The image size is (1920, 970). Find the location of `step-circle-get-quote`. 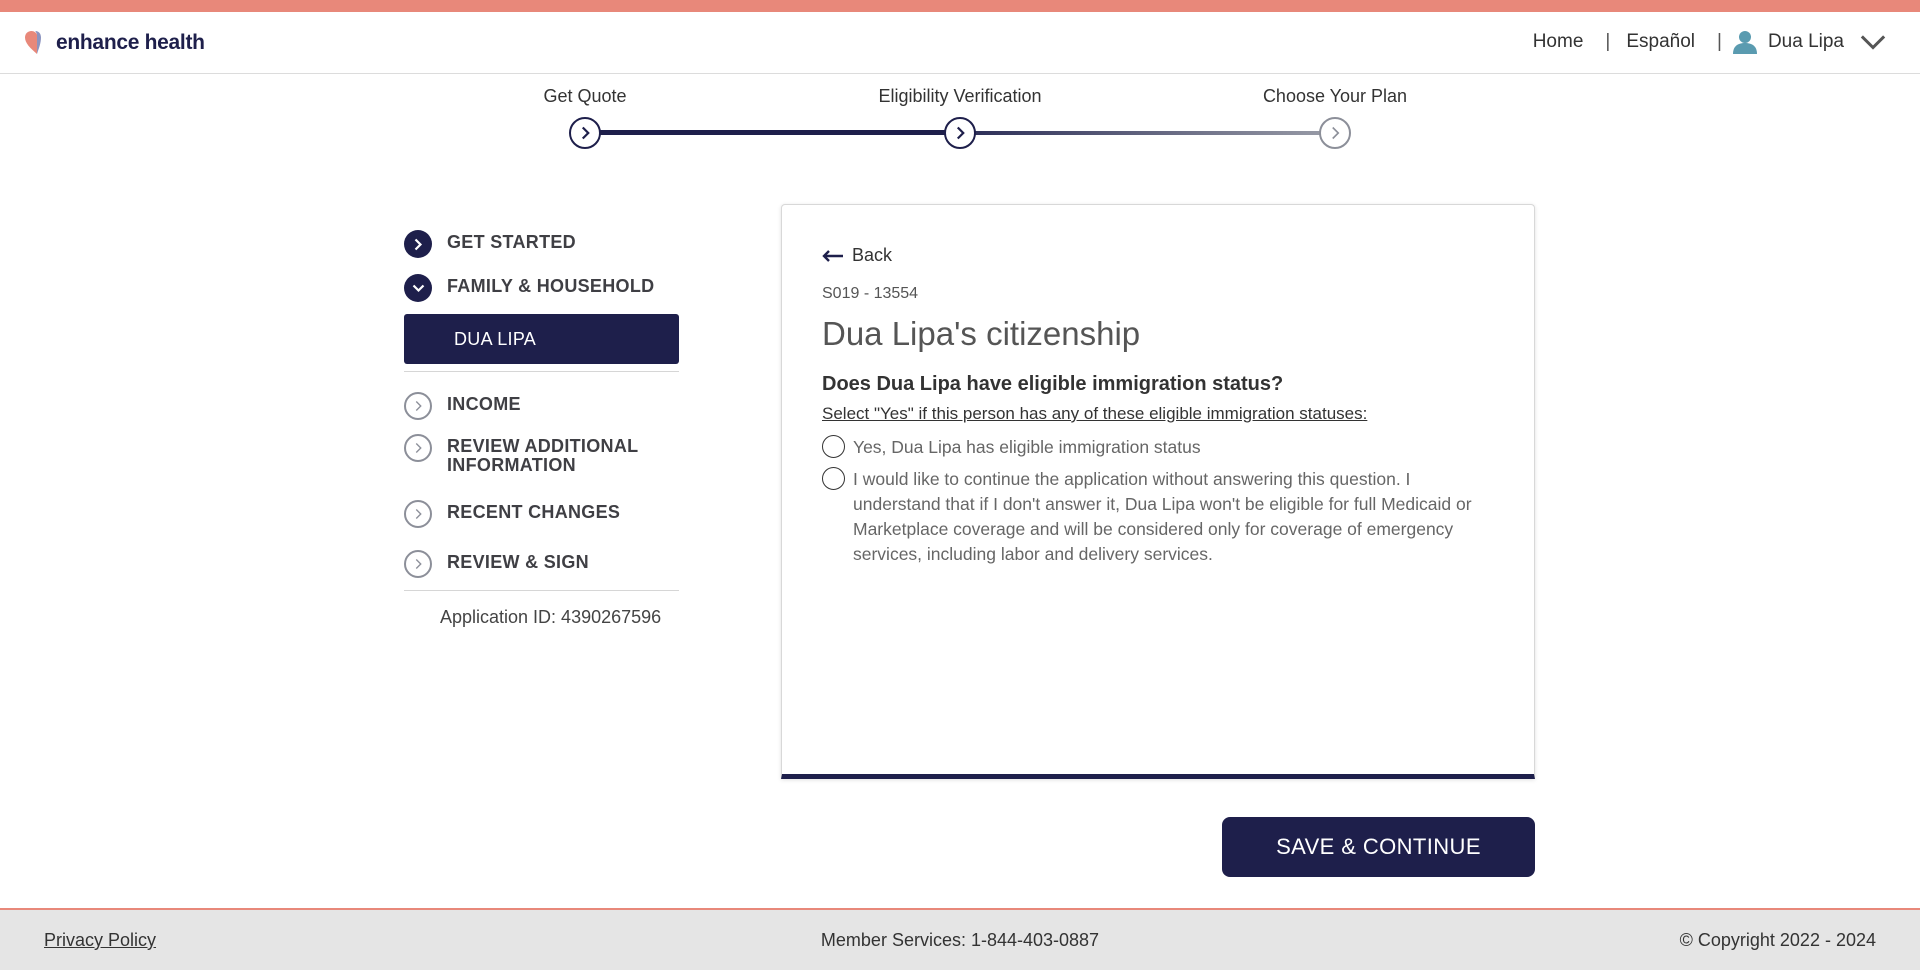

step-circle-get-quote is located at coordinates (585, 133).